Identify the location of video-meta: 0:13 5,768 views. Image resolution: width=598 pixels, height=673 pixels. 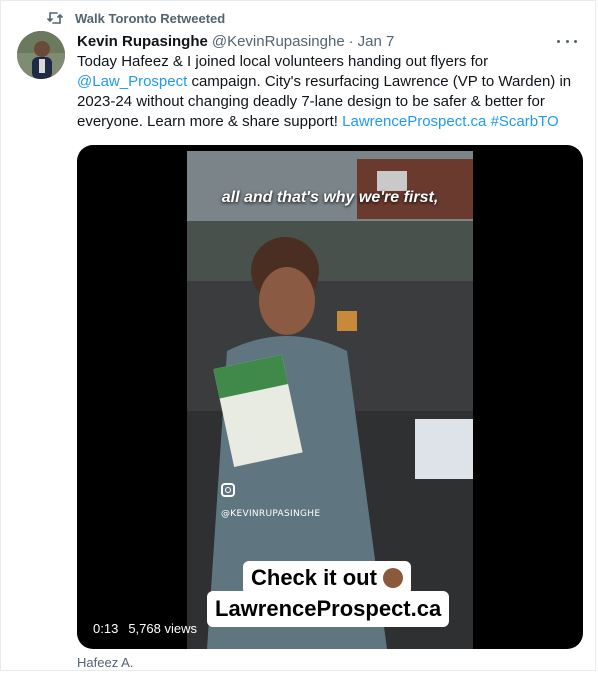
(150, 628).